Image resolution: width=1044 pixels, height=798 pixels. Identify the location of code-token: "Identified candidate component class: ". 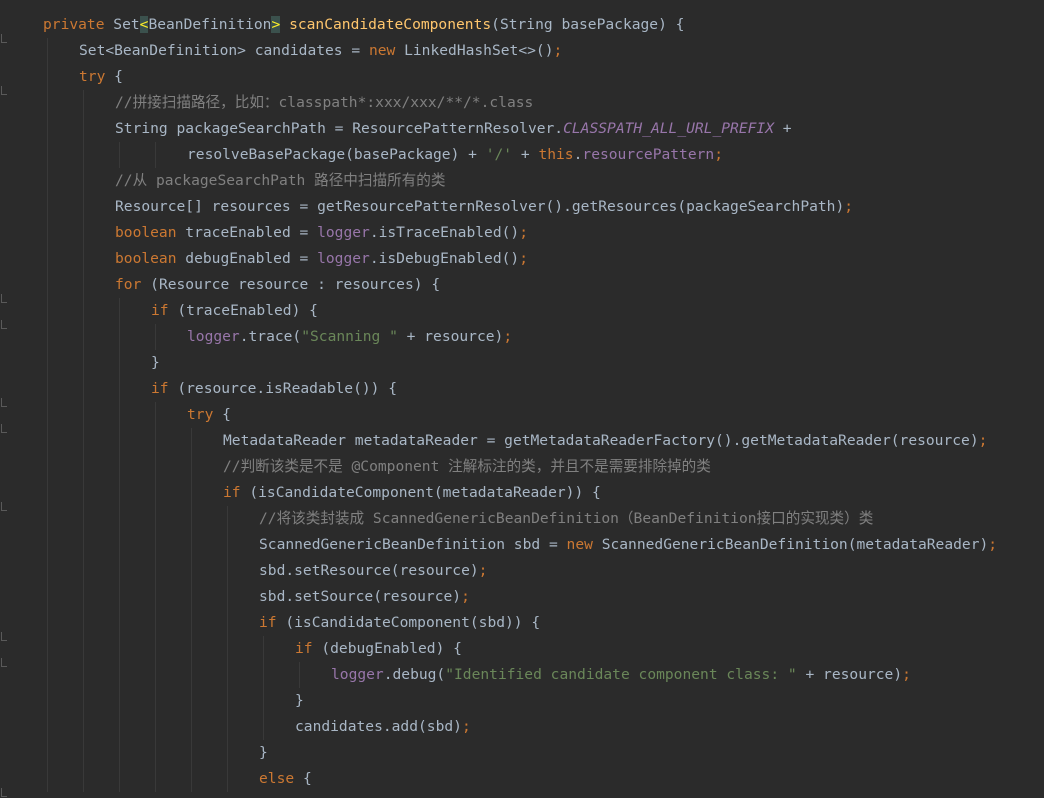
(621, 674).